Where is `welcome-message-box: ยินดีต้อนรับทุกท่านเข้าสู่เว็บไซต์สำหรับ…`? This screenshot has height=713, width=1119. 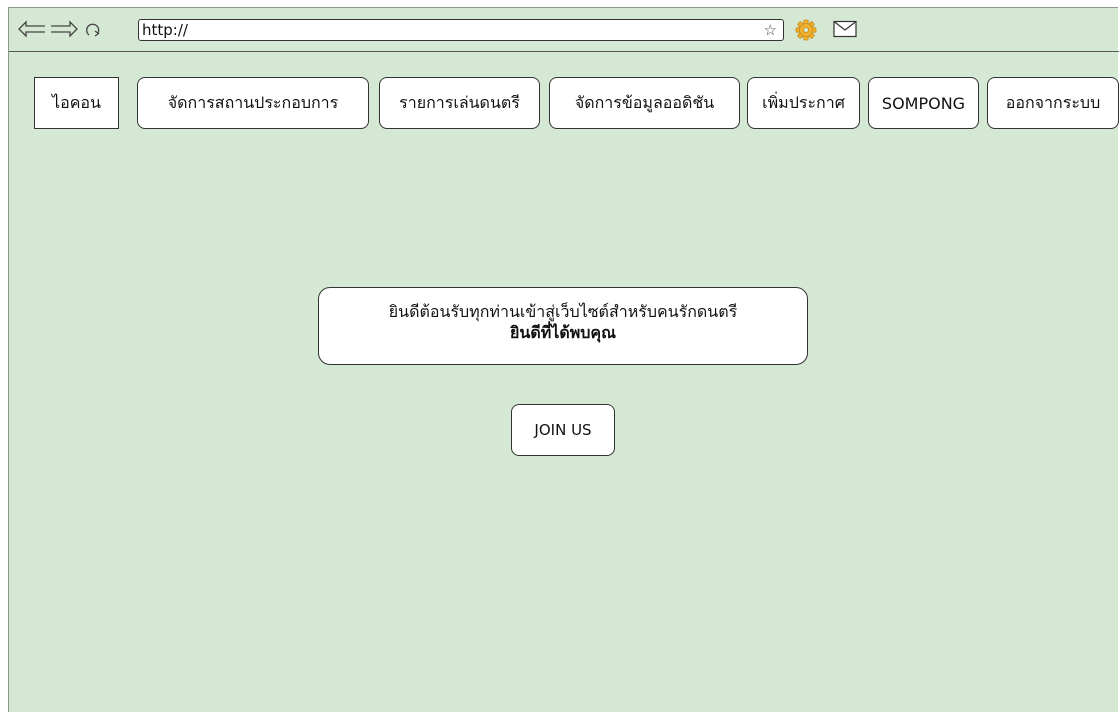 welcome-message-box: ยินดีต้อนรับทุกท่านเข้าสู่เว็บไซต์สำหรับ… is located at coordinates (563, 326).